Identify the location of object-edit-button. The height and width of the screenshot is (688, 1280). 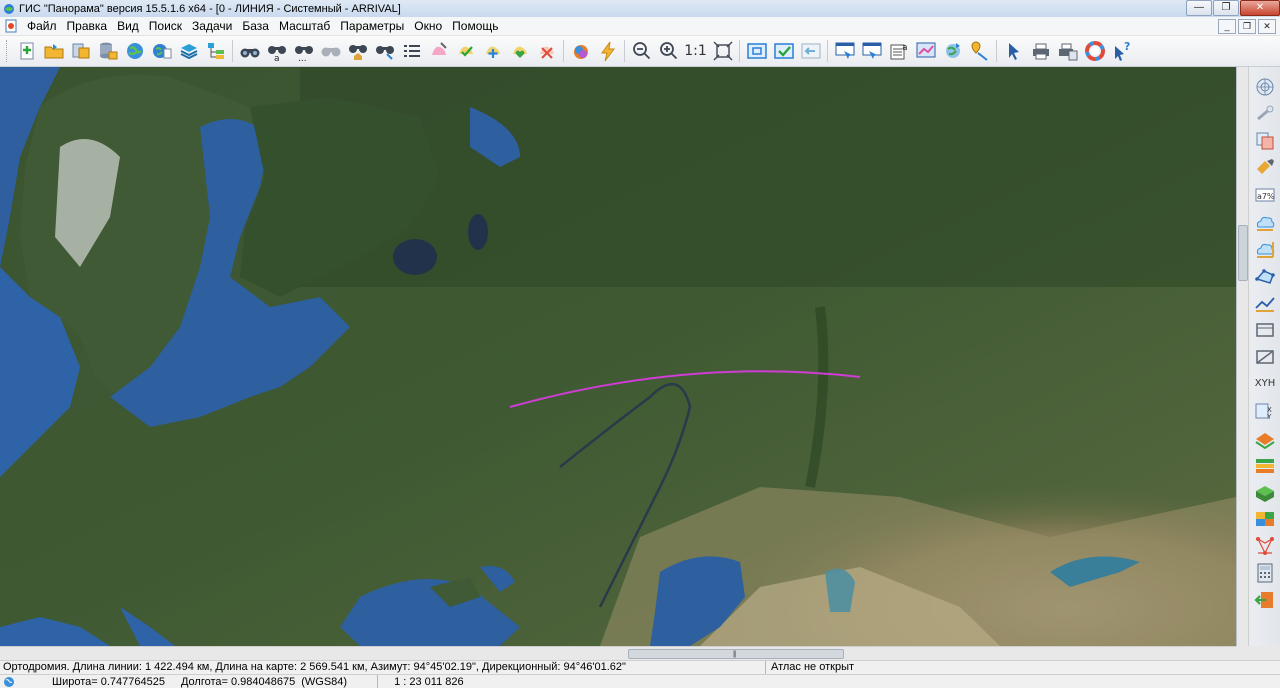
(438, 51).